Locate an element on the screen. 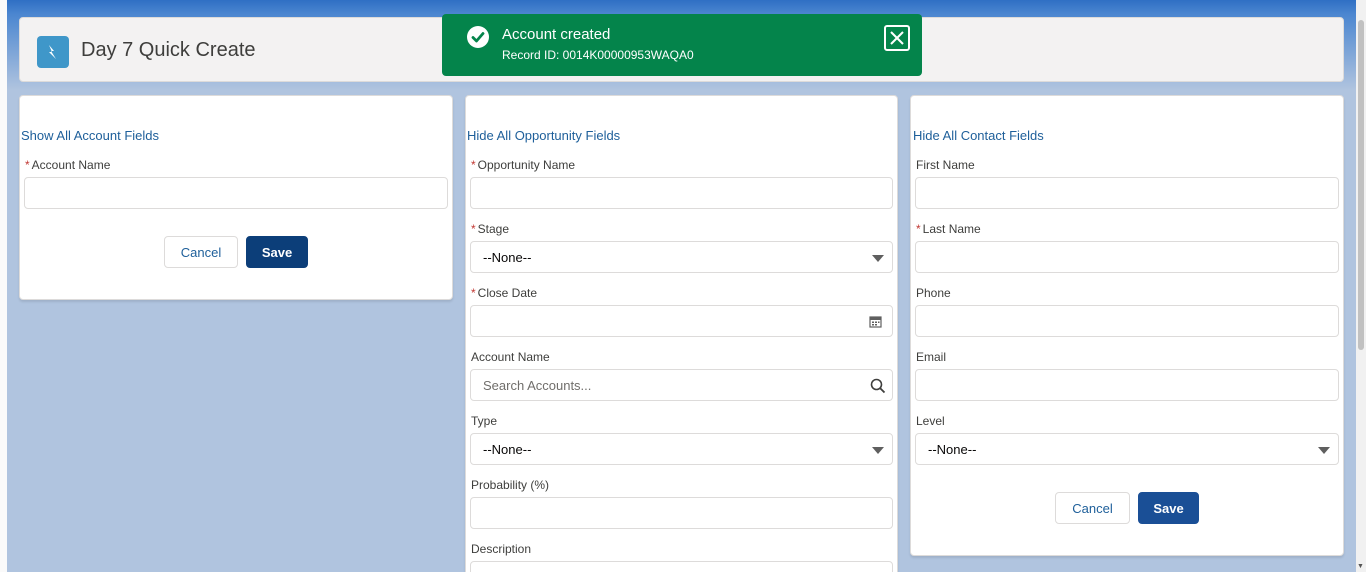 This screenshot has width=1366, height=572. account-name-label-text: Account Name is located at coordinates (71, 165).